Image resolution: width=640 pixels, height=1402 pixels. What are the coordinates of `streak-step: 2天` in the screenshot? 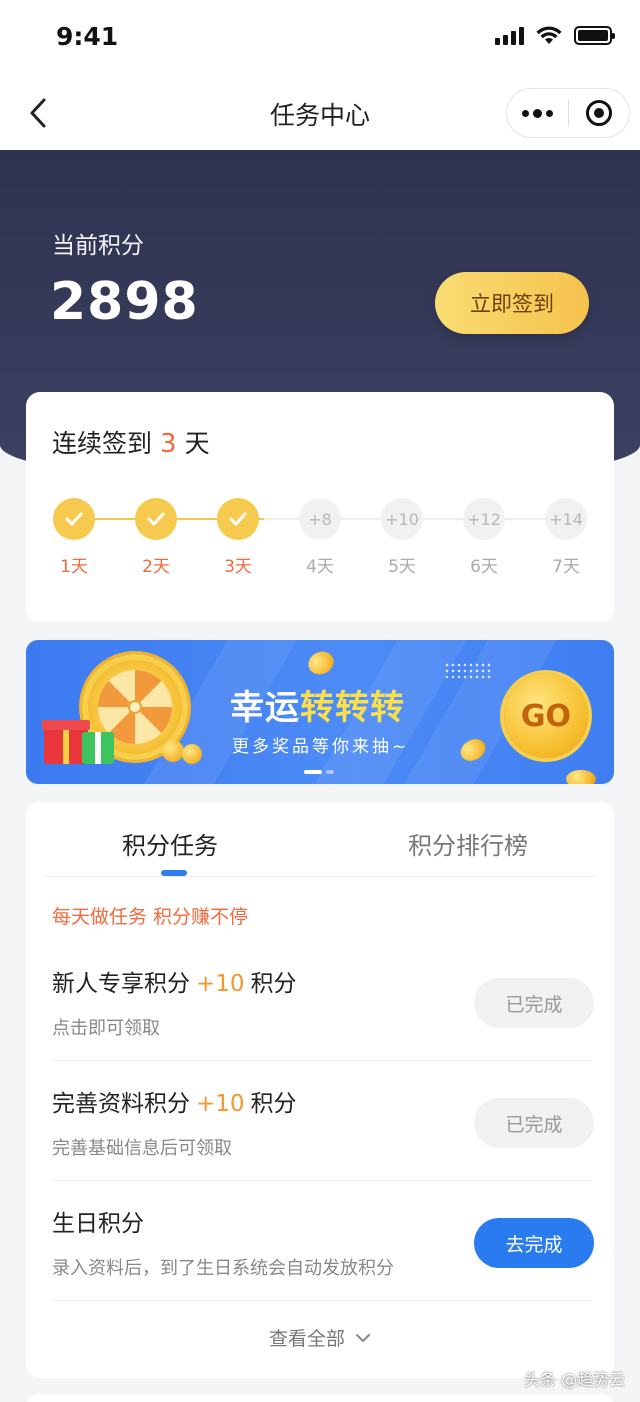 It's located at (156, 537).